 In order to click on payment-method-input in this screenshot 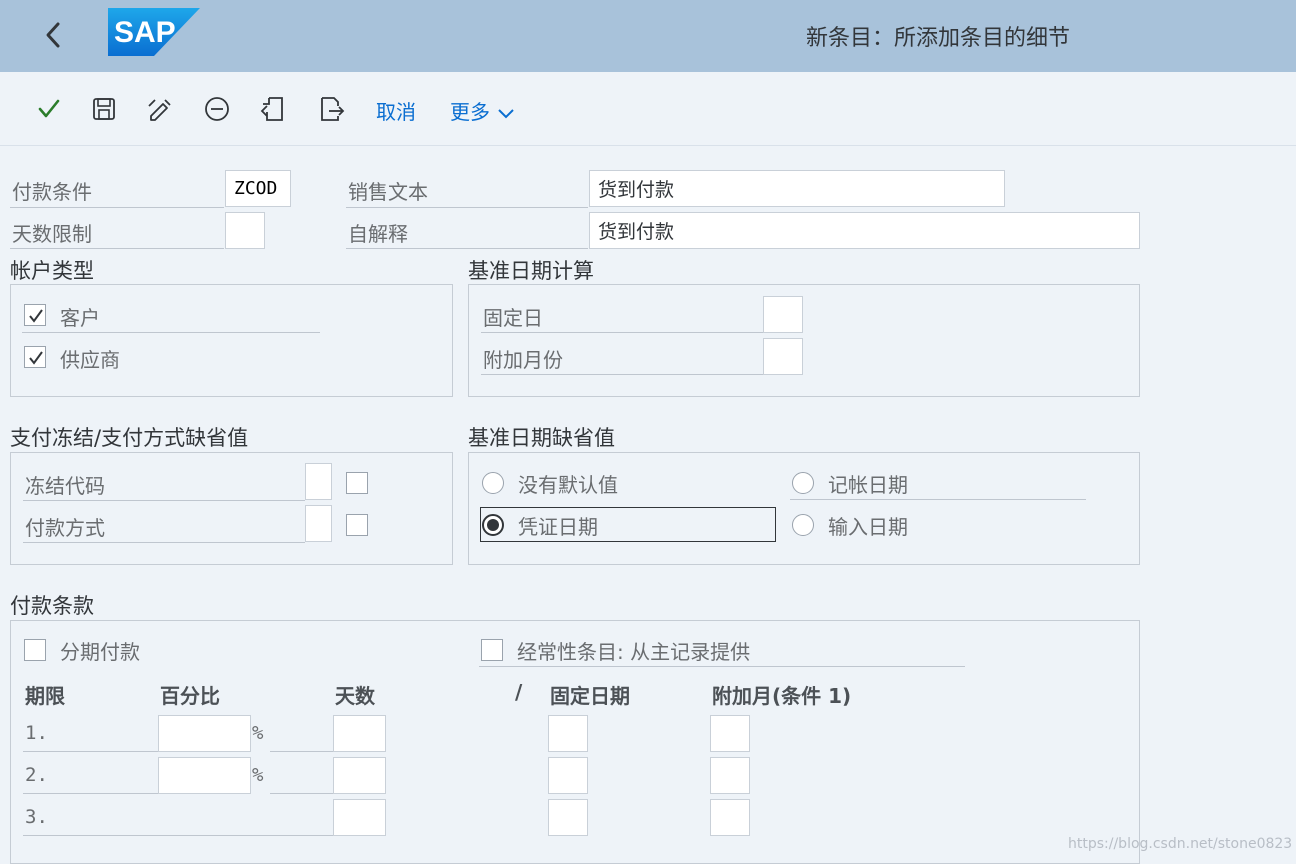, I will do `click(318, 523)`.